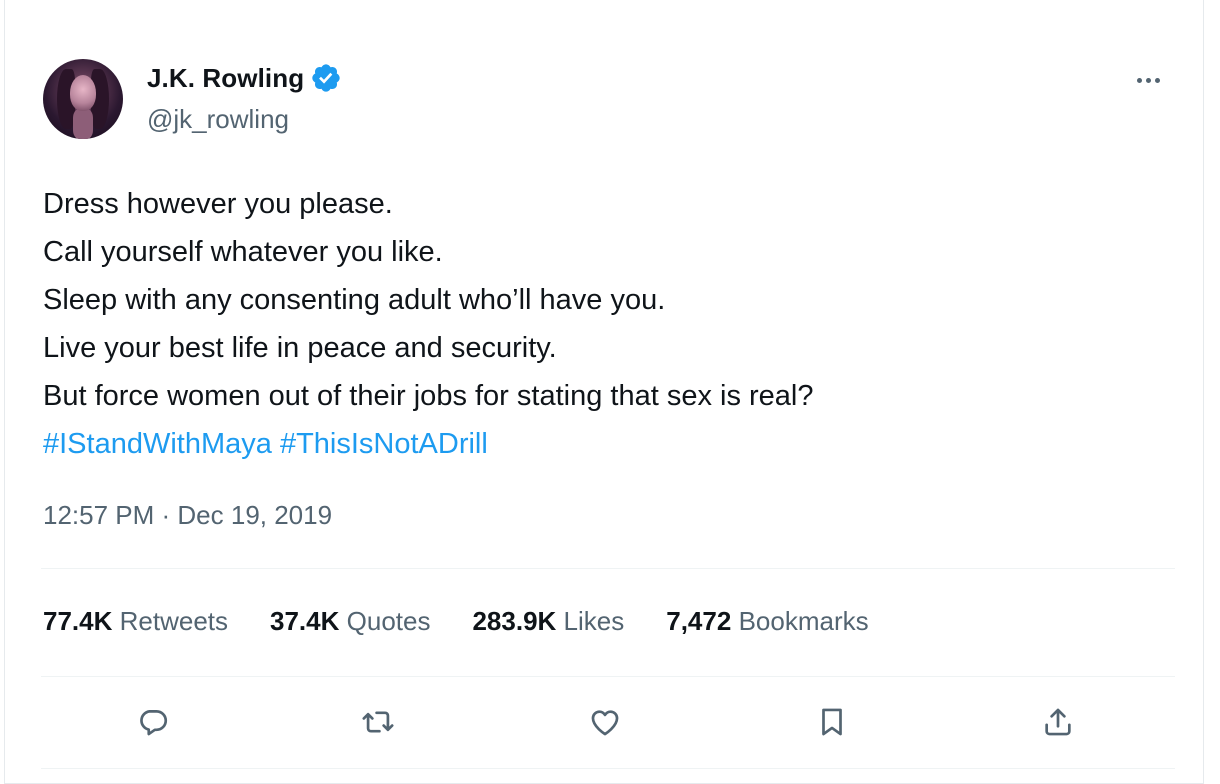 This screenshot has height=784, width=1220. Describe the element at coordinates (225, 78) in the screenshot. I see `author-display-name: J.K. Rowling` at that location.